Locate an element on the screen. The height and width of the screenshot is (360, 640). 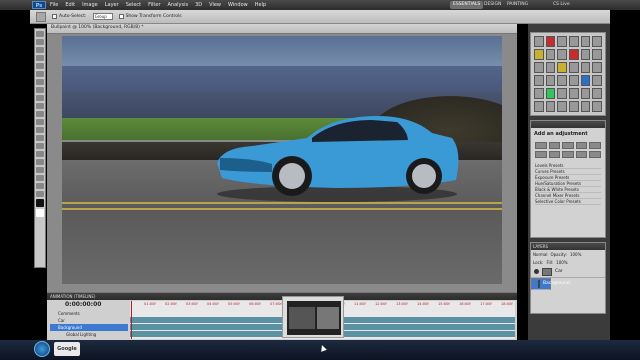
exposure-icon is located at coordinates (581, 145).